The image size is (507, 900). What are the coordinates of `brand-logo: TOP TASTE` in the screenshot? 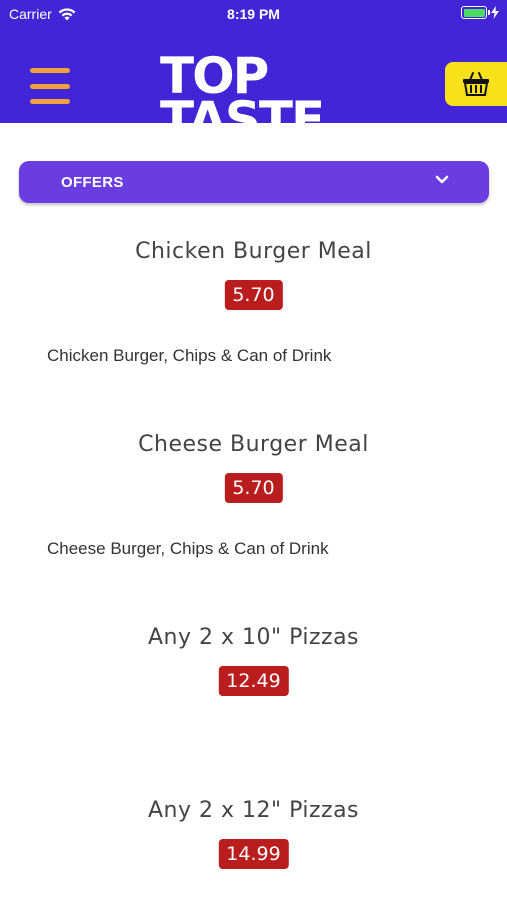 It's located at (255, 96).